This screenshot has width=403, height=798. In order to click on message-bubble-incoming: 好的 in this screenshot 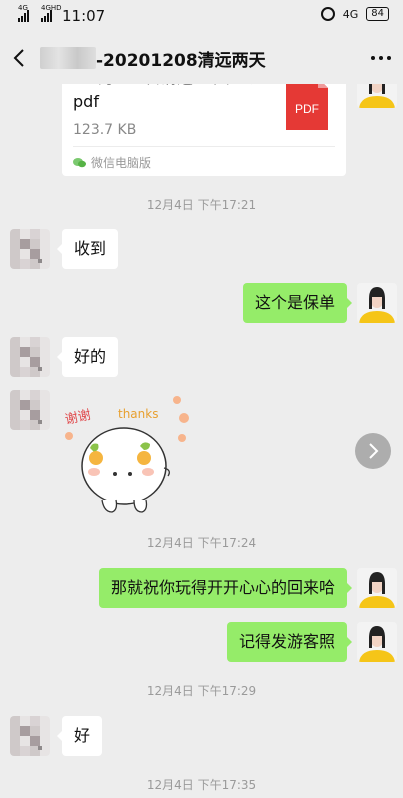, I will do `click(87, 357)`.